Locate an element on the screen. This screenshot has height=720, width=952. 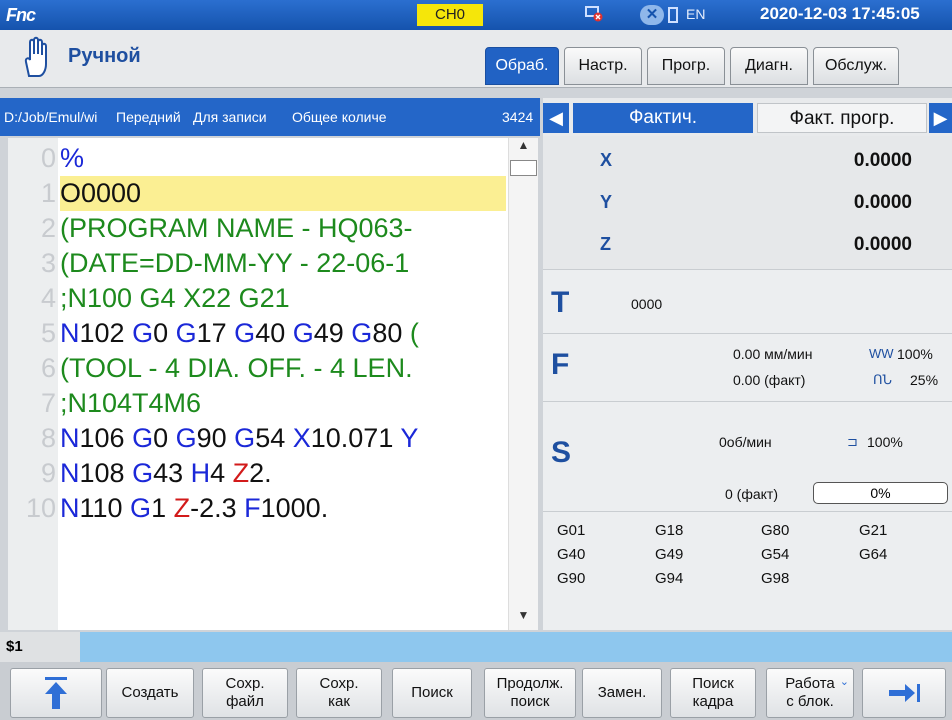
code-line: (TOOL - 4 DIA. OFF. - 4 LEN. is located at coordinates (283, 368).